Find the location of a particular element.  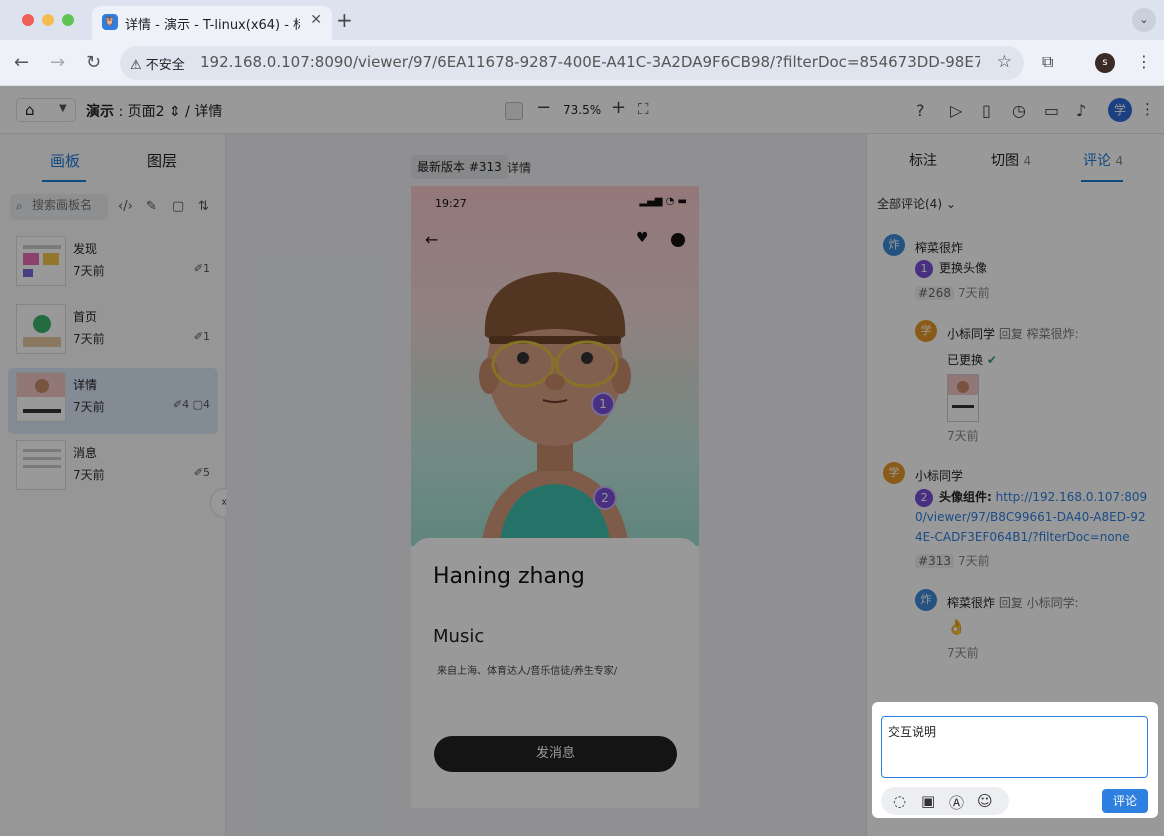

tab-search-icon: ⌄ is located at coordinates (1144, 20).